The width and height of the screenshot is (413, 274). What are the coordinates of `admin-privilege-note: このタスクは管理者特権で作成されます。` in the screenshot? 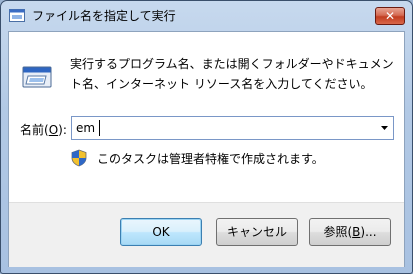 It's located at (210, 159).